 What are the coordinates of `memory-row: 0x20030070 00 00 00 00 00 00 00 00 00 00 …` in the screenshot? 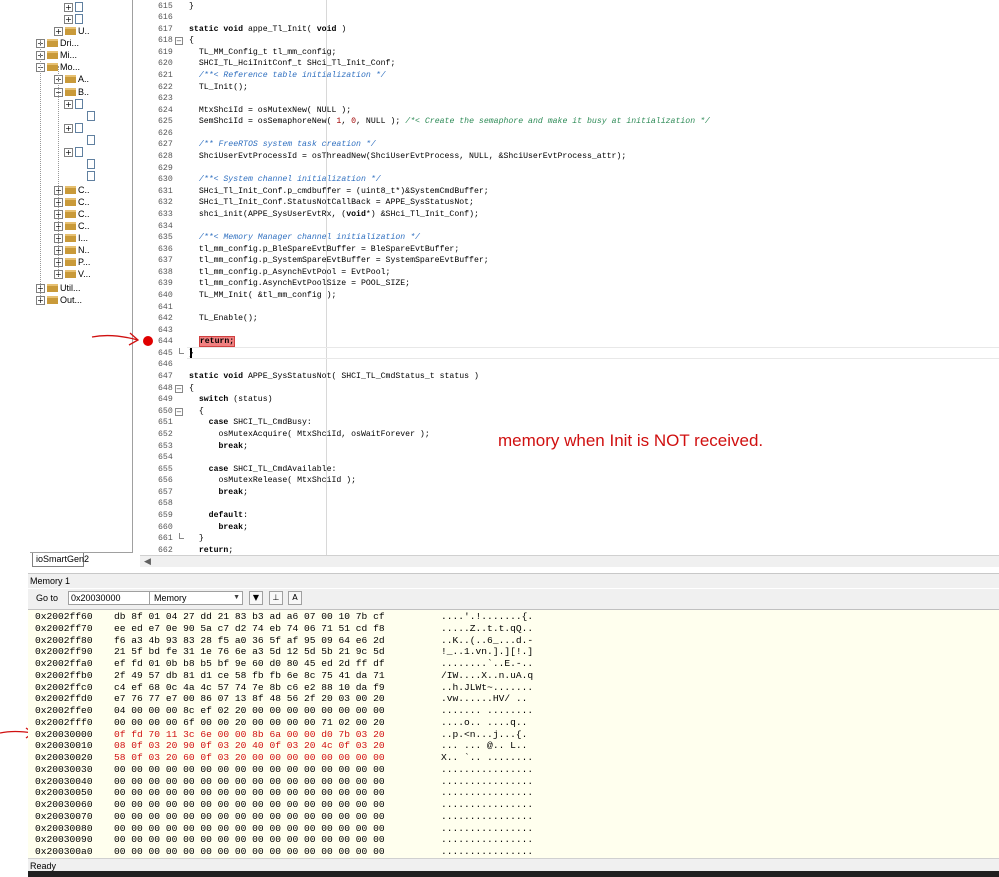 It's located at (513, 817).